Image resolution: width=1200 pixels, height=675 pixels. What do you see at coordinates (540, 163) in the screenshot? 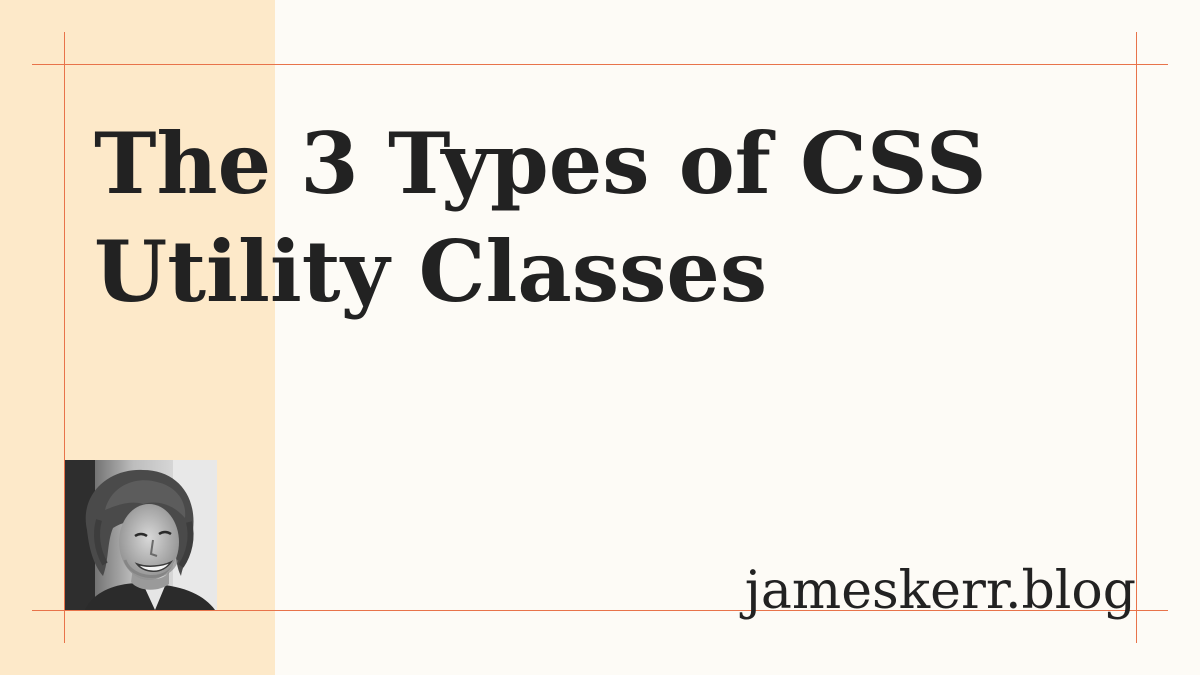
I see `title-line-1: The 3 Types of CSS` at bounding box center [540, 163].